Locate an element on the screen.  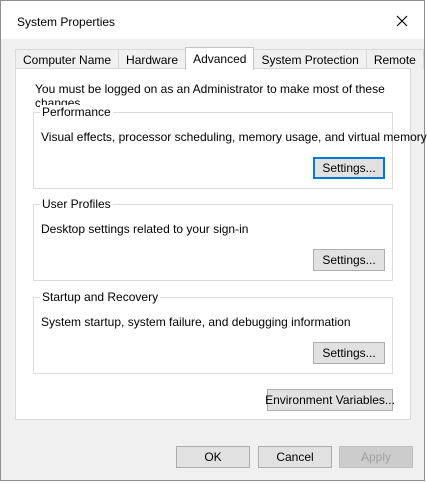
tab-advanced: Advanced is located at coordinates (220, 58).